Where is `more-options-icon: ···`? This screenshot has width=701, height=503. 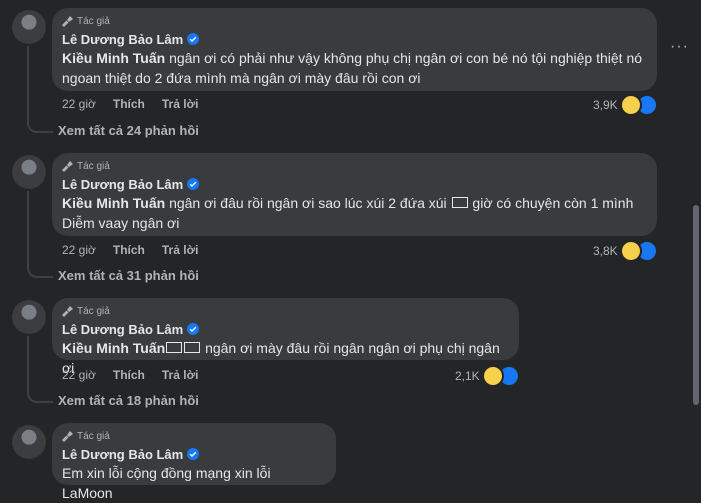
more-options-icon: ··· is located at coordinates (679, 47).